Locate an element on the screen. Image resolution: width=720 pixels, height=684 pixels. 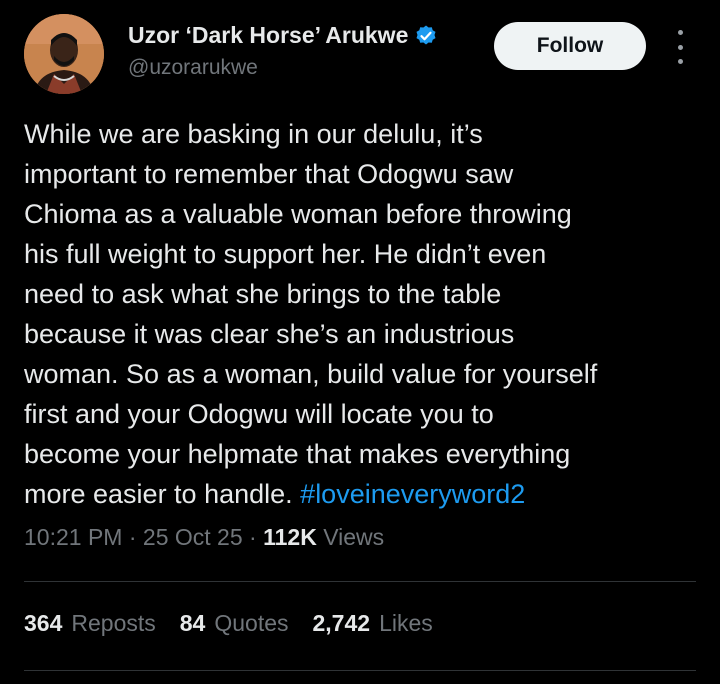
quotes-count: 84 is located at coordinates (192, 623).